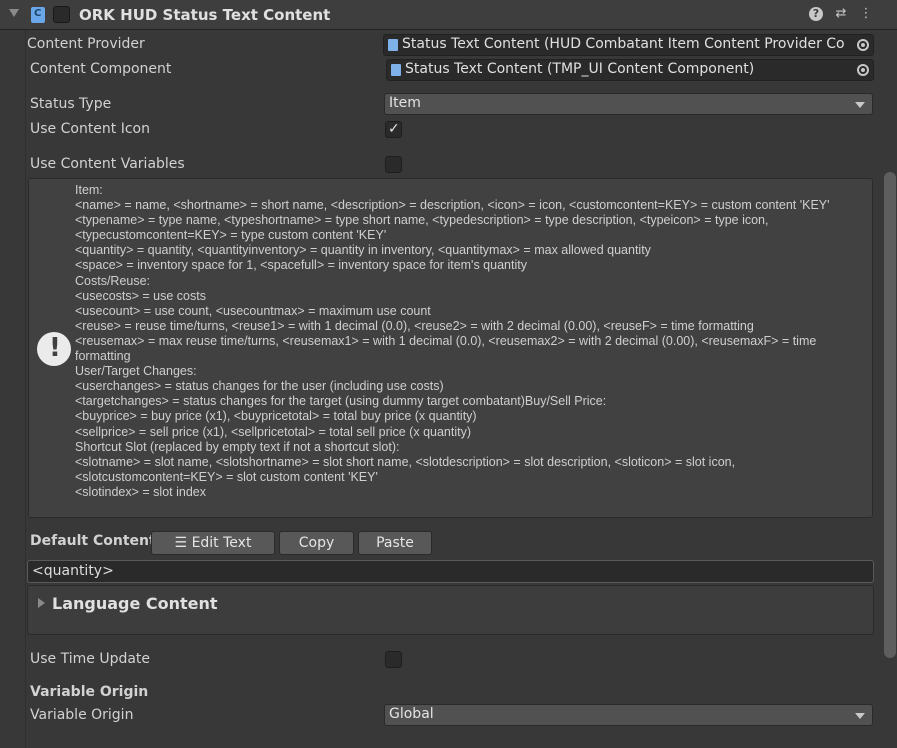  What do you see at coordinates (181, 543) in the screenshot?
I see `list-icon: ☰` at bounding box center [181, 543].